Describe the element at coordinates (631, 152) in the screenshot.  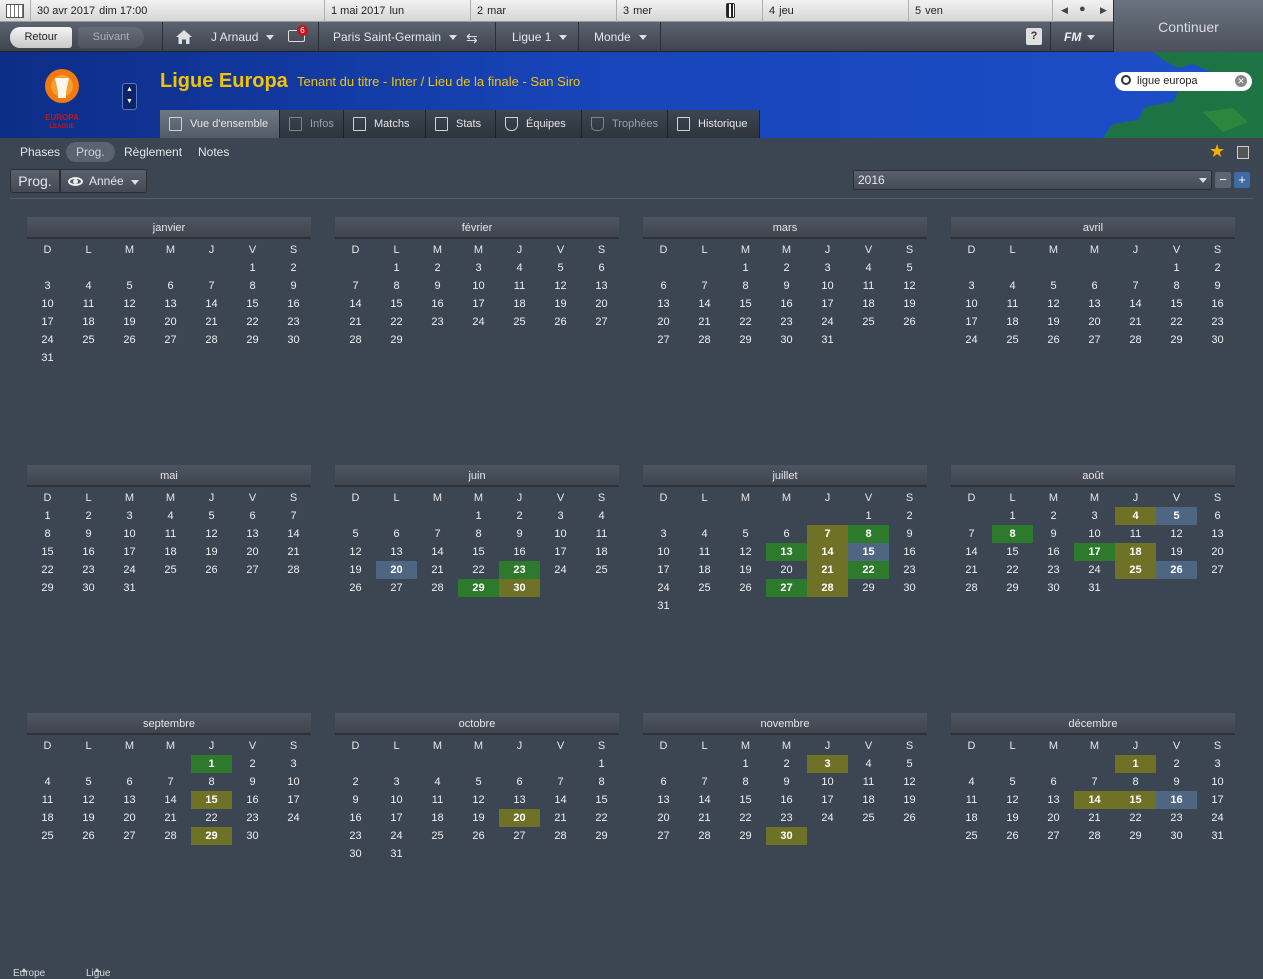
I see `sub-navigation: Phases Prog. Règlement Notes` at that location.